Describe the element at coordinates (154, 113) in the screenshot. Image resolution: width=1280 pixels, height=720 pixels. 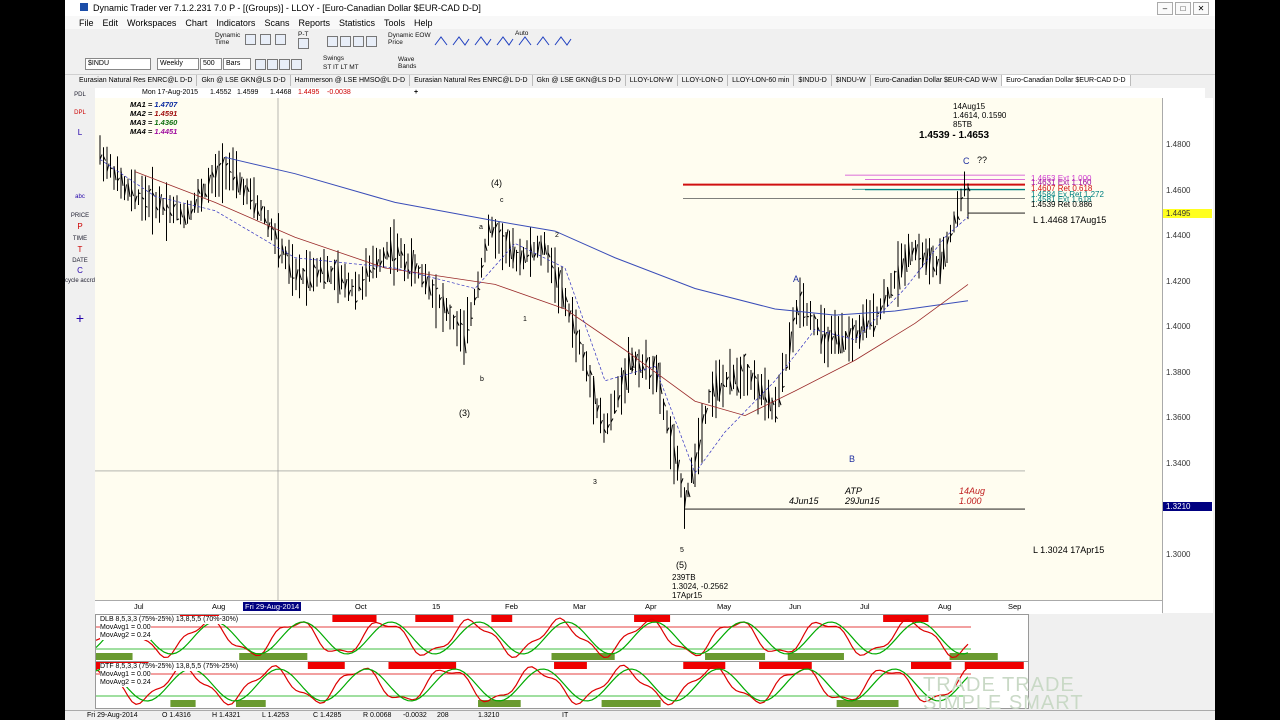
I see `ma2-legend: MA2 = 1.4591` at that location.